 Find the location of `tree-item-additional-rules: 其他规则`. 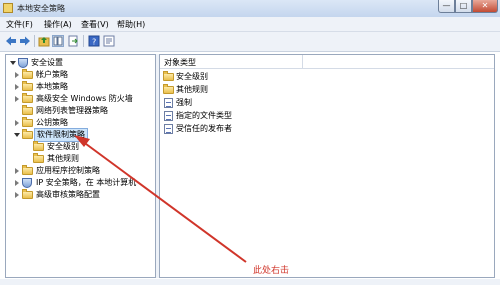

tree-item-additional-rules: 其他规则 is located at coordinates (80, 159).